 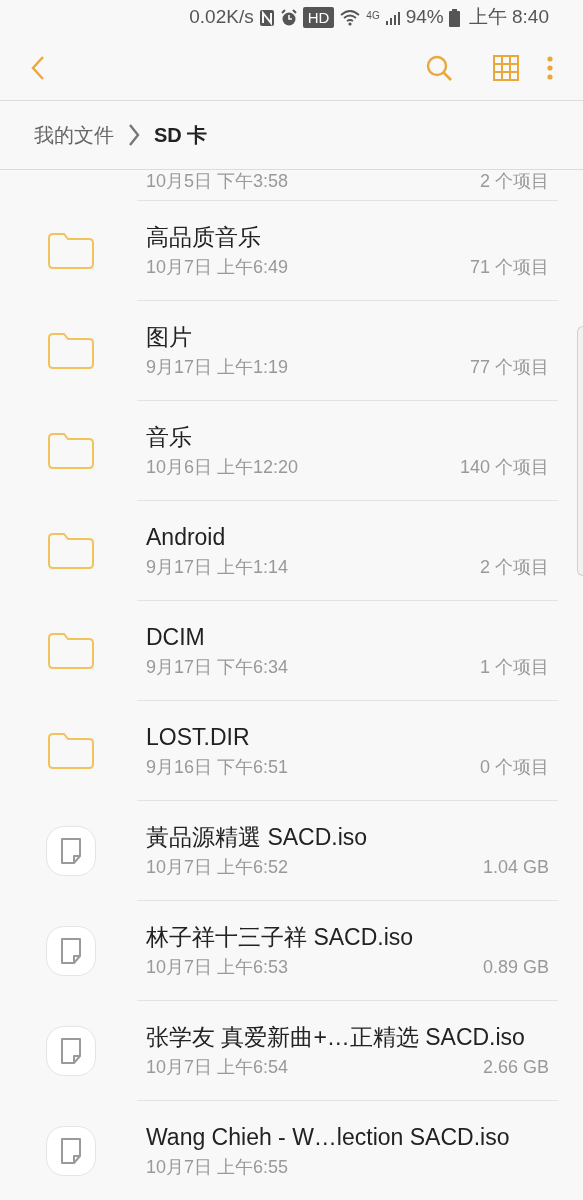 What do you see at coordinates (504, 467) in the screenshot?
I see `item-info: 140 个项目` at bounding box center [504, 467].